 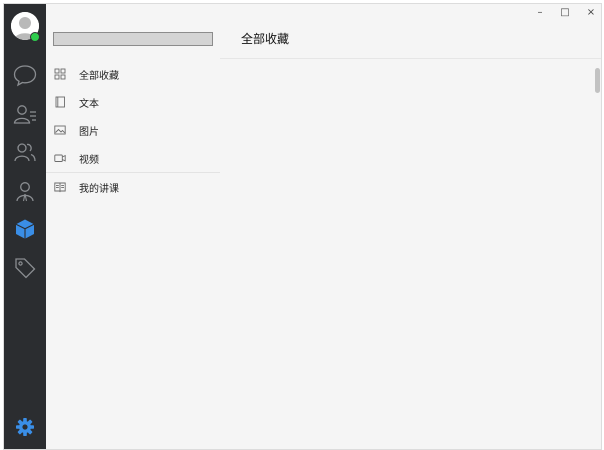 I want to click on document-icon, so click(x=60, y=102).